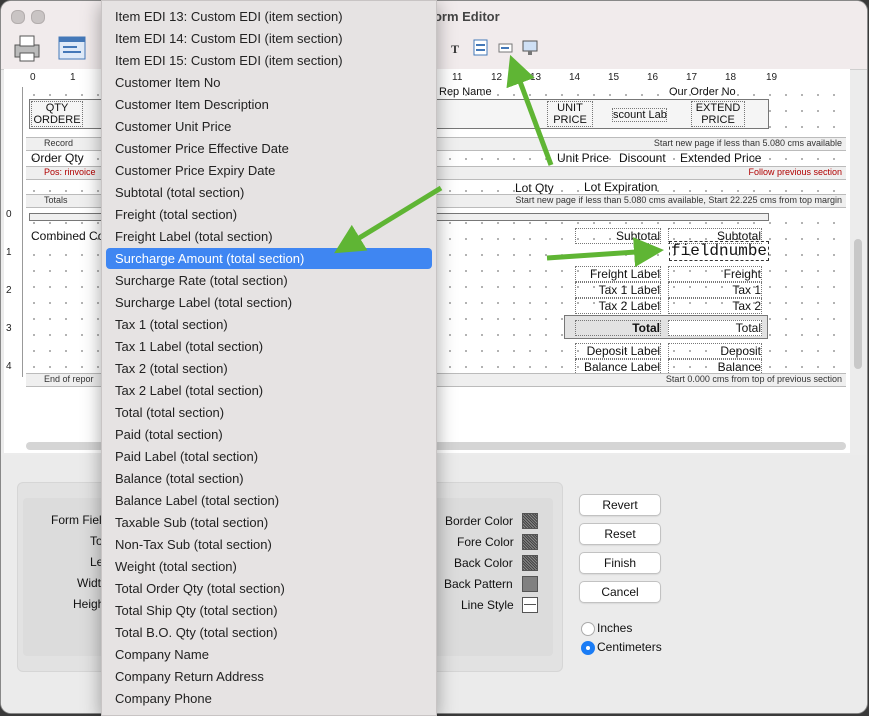 This screenshot has width=869, height=716. What do you see at coordinates (639, 115) in the screenshot?
I see `discount-label-header: scount Lab` at bounding box center [639, 115].